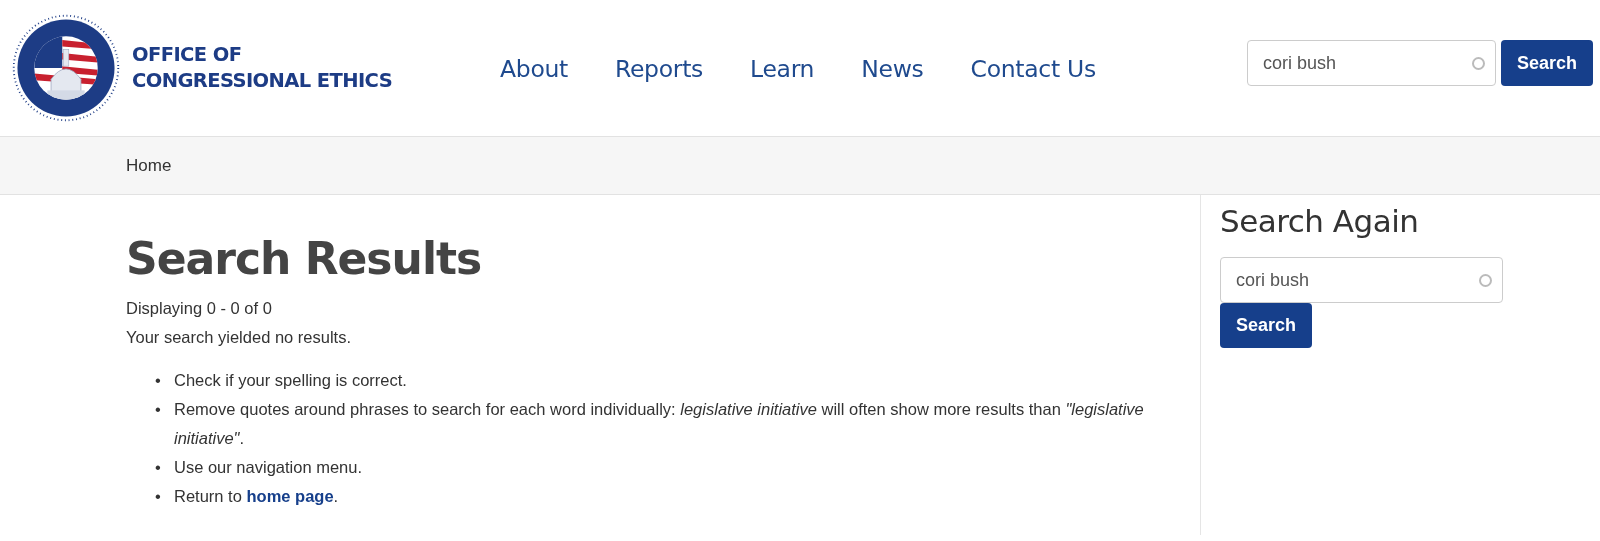  I want to click on nav-link: Learn, so click(782, 69).